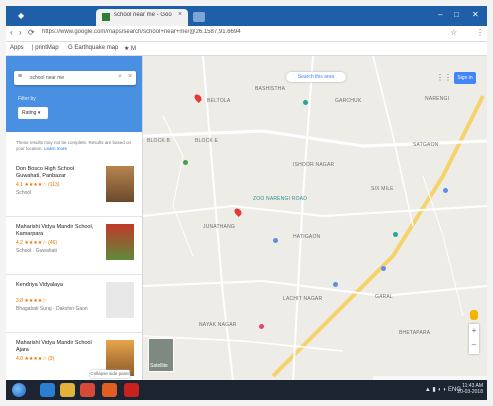 Image resolution: width=493 pixels, height=406 pixels. I want to click on bookmarks-bar: Apps | printMap G Earthquake map ★ M, so click(246, 49).